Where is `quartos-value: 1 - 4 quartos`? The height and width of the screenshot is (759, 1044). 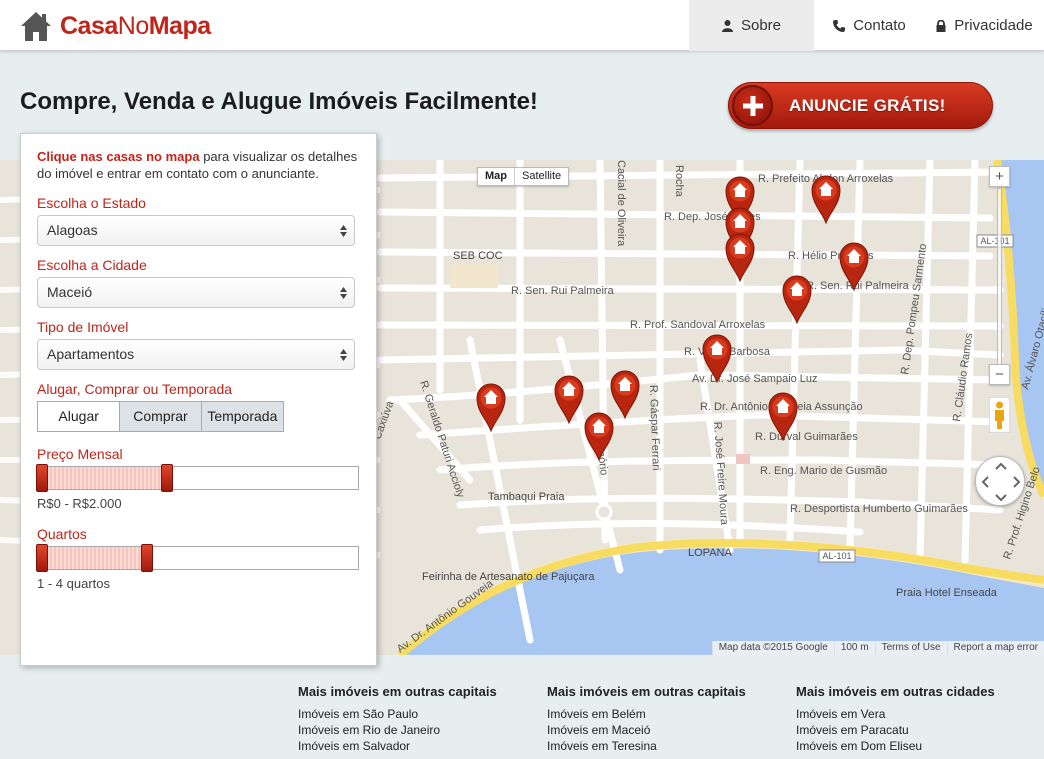
quartos-value: 1 - 4 quartos is located at coordinates (73, 583).